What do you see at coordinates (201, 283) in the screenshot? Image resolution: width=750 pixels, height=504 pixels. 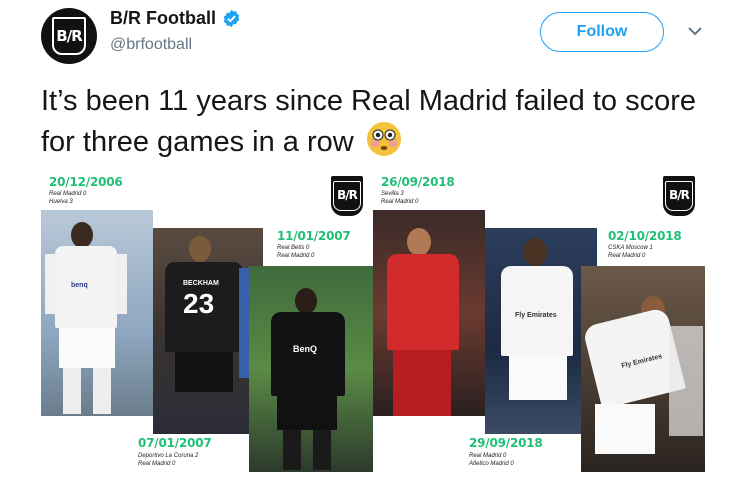 I see `shirt-name-text: BECKHAM` at bounding box center [201, 283].